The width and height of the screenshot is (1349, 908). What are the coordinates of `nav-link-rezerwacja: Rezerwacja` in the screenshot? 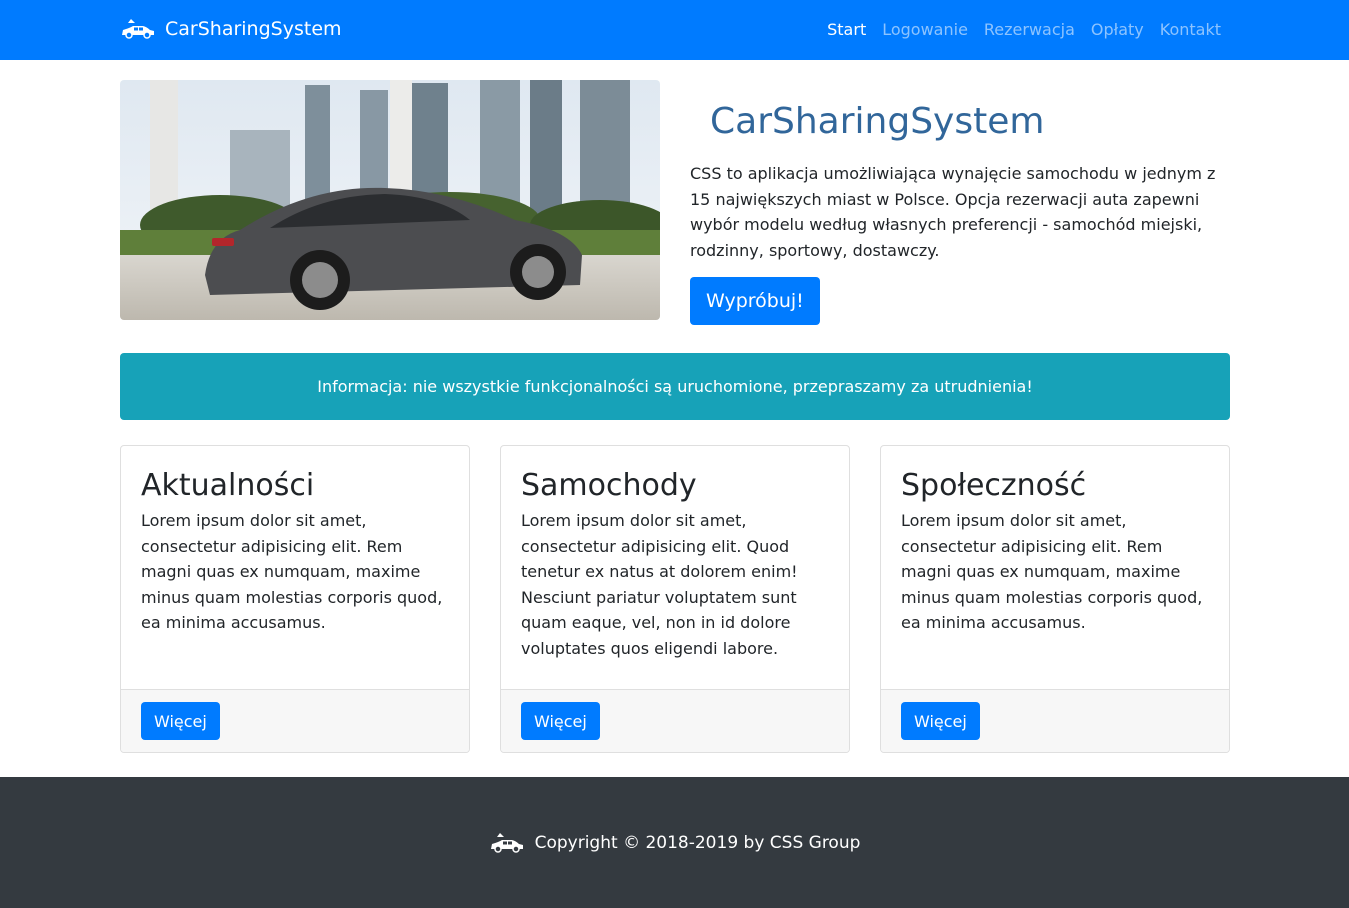 It's located at (1029, 30).